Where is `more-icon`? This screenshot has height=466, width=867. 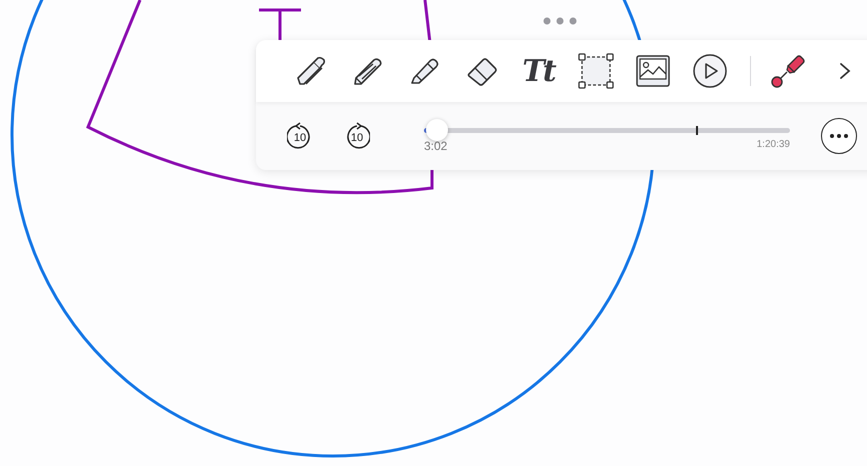 more-icon is located at coordinates (839, 136).